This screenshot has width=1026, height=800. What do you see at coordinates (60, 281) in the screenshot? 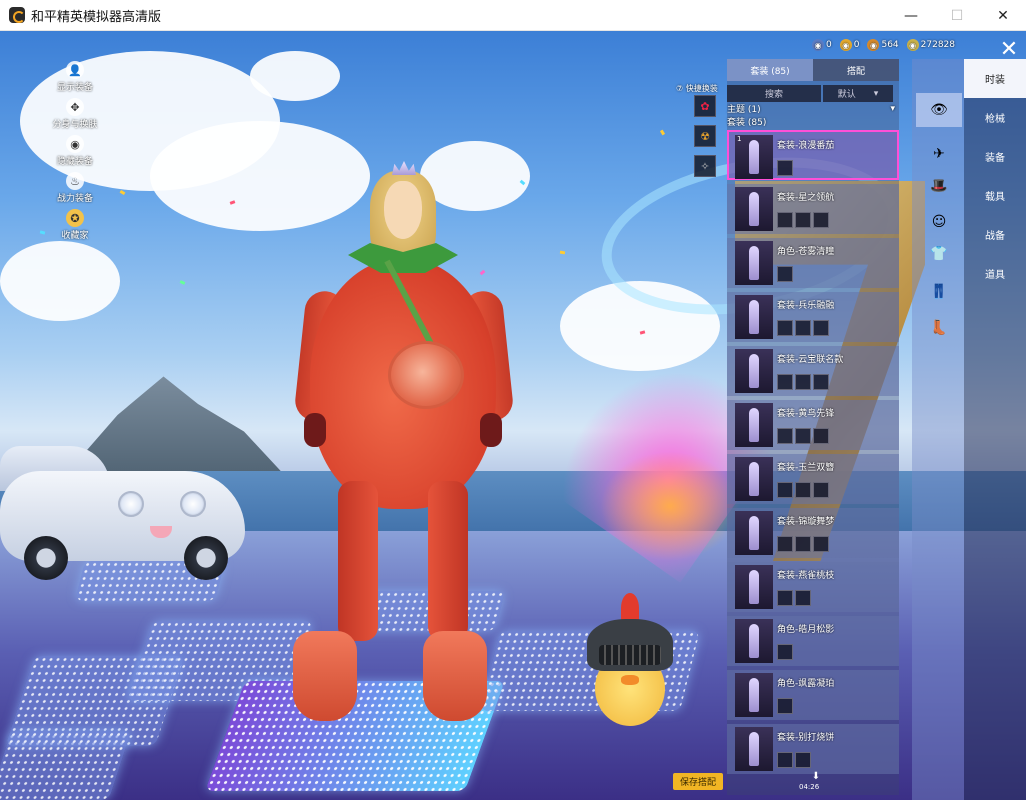
I see `cloud` at bounding box center [60, 281].